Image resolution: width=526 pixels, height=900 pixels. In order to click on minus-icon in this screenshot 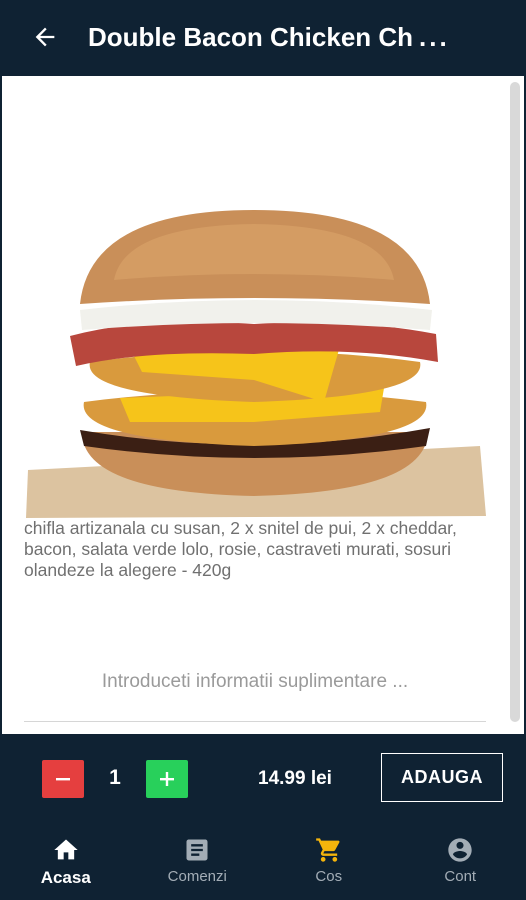, I will do `click(63, 779)`.